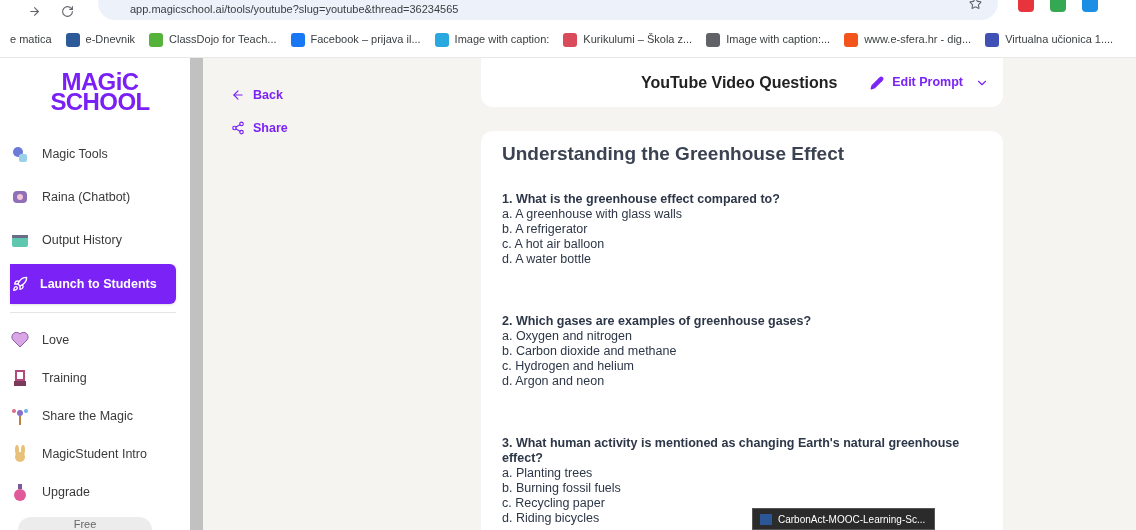 This screenshot has width=1136, height=530. Describe the element at coordinates (100, 39) in the screenshot. I see `bookmark: e-Dnevnik` at that location.